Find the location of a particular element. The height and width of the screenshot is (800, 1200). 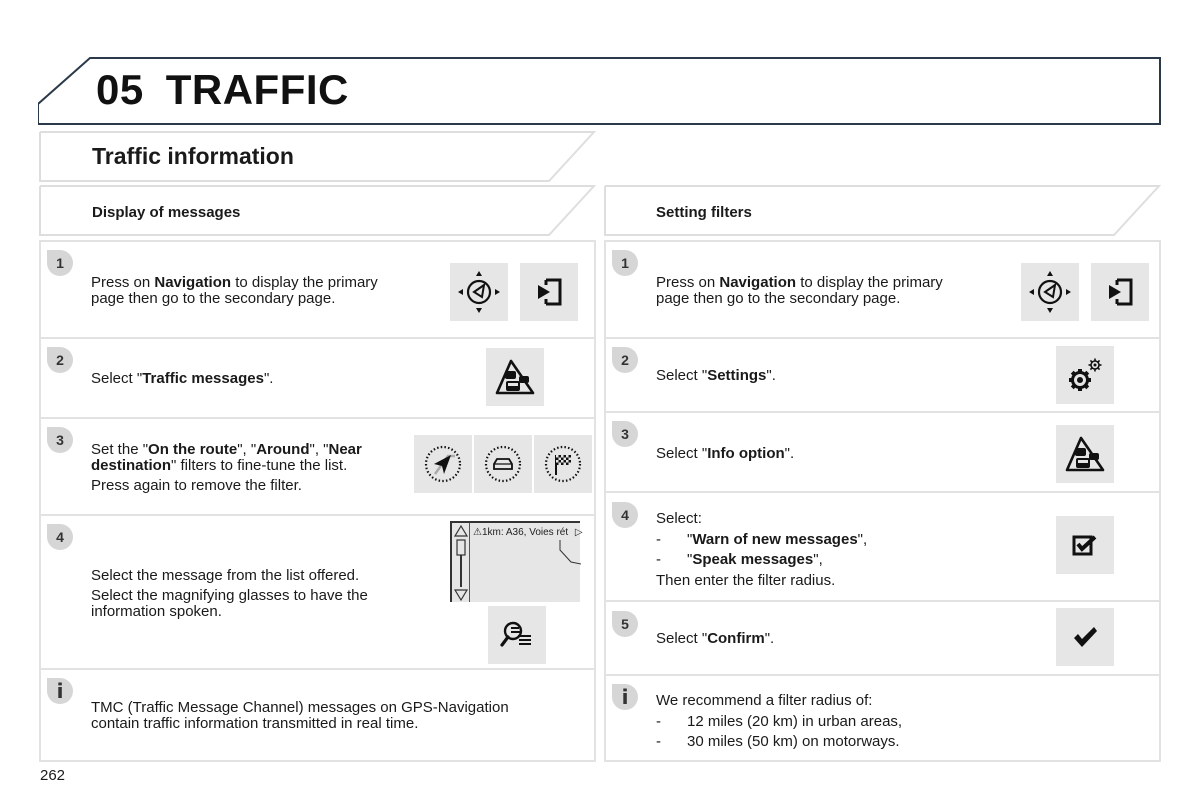

chapter-name: TRAFFIC is located at coordinates (257, 89).